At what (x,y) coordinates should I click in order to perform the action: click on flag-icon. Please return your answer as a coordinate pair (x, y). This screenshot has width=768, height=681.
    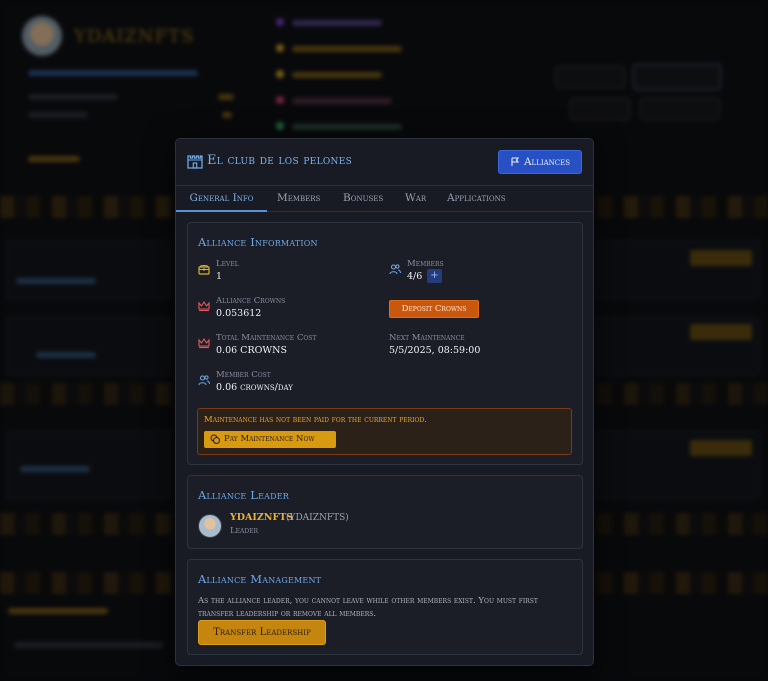
    Looking at the image, I should click on (515, 161).